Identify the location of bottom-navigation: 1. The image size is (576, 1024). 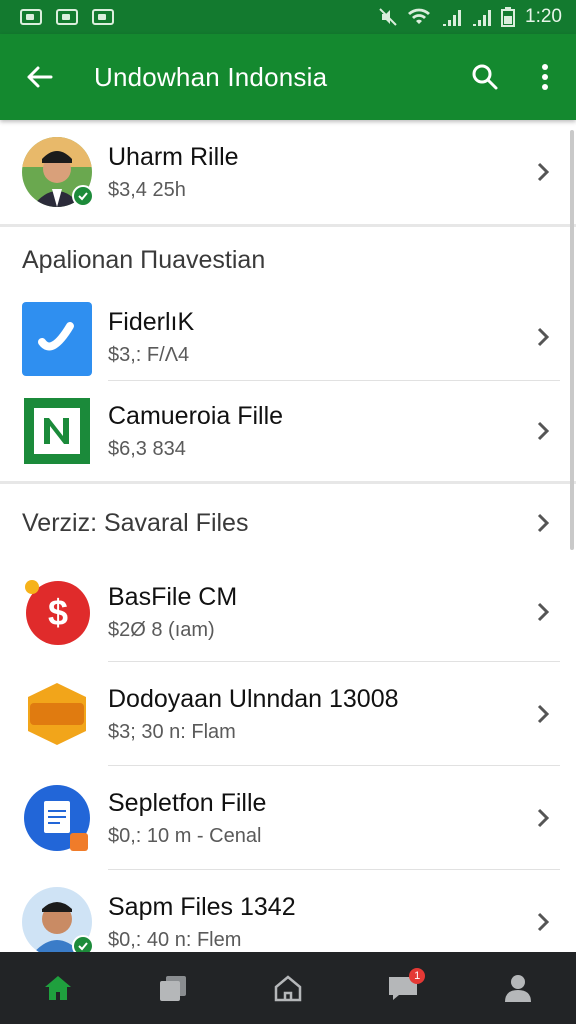
(288, 988).